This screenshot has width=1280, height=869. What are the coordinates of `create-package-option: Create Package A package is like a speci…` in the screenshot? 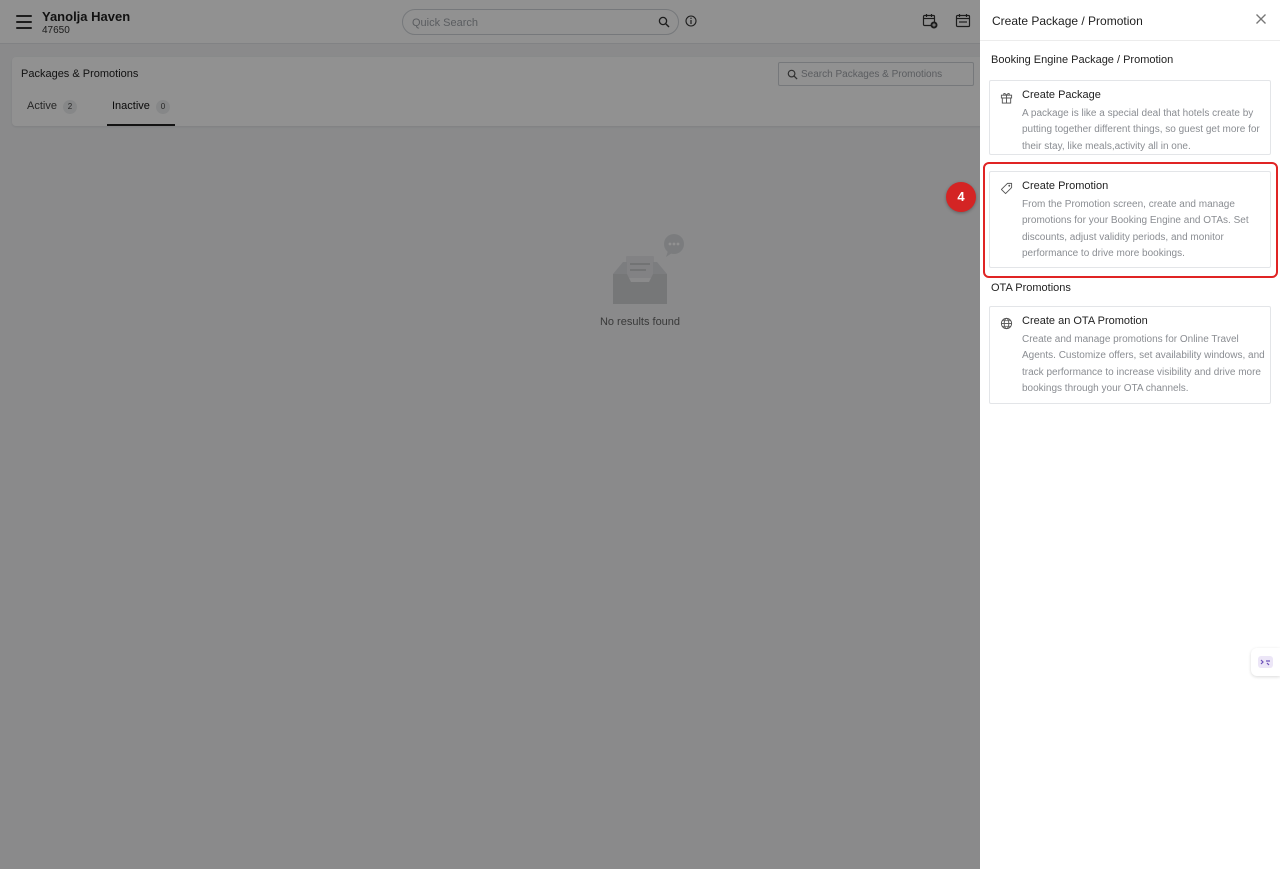 It's located at (1130, 117).